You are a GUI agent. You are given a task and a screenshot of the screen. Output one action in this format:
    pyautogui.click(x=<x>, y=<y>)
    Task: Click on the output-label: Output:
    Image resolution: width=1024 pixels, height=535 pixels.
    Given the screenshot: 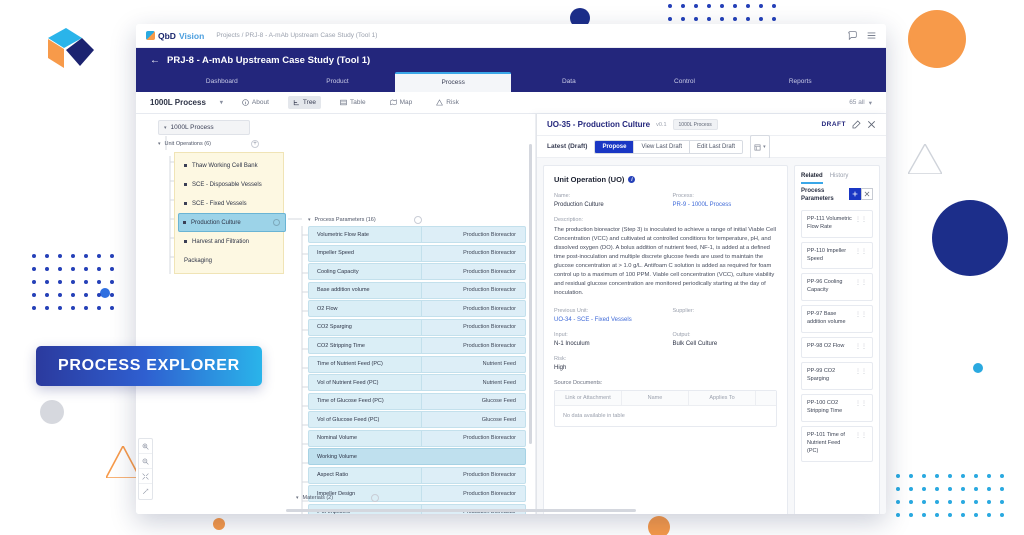 What is the action you would take?
    pyautogui.click(x=681, y=334)
    